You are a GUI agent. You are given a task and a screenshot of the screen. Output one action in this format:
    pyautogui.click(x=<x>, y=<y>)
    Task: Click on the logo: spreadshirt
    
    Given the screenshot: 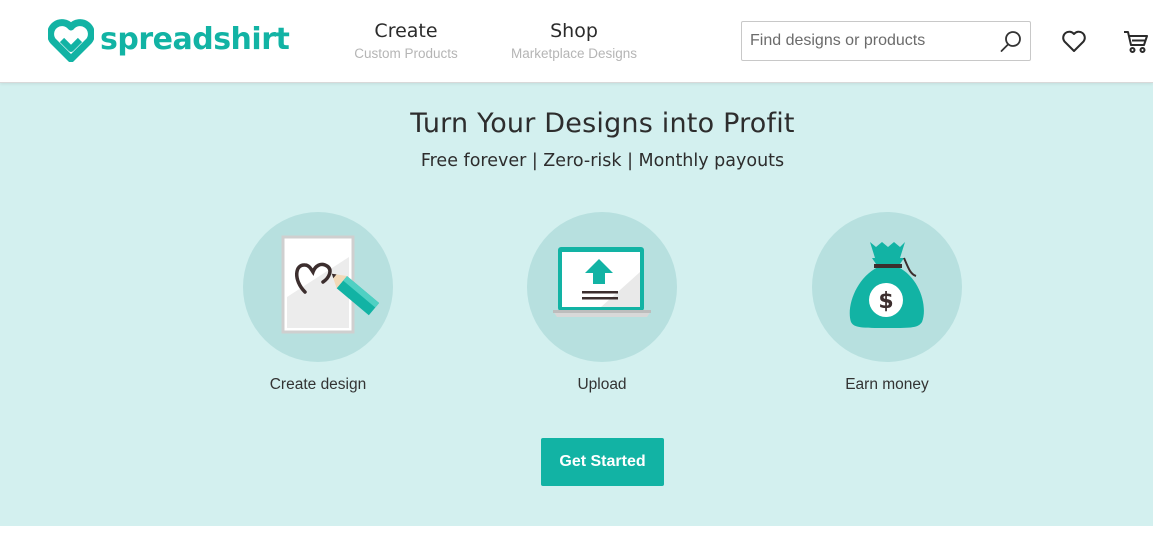 What is the action you would take?
    pyautogui.click(x=169, y=40)
    